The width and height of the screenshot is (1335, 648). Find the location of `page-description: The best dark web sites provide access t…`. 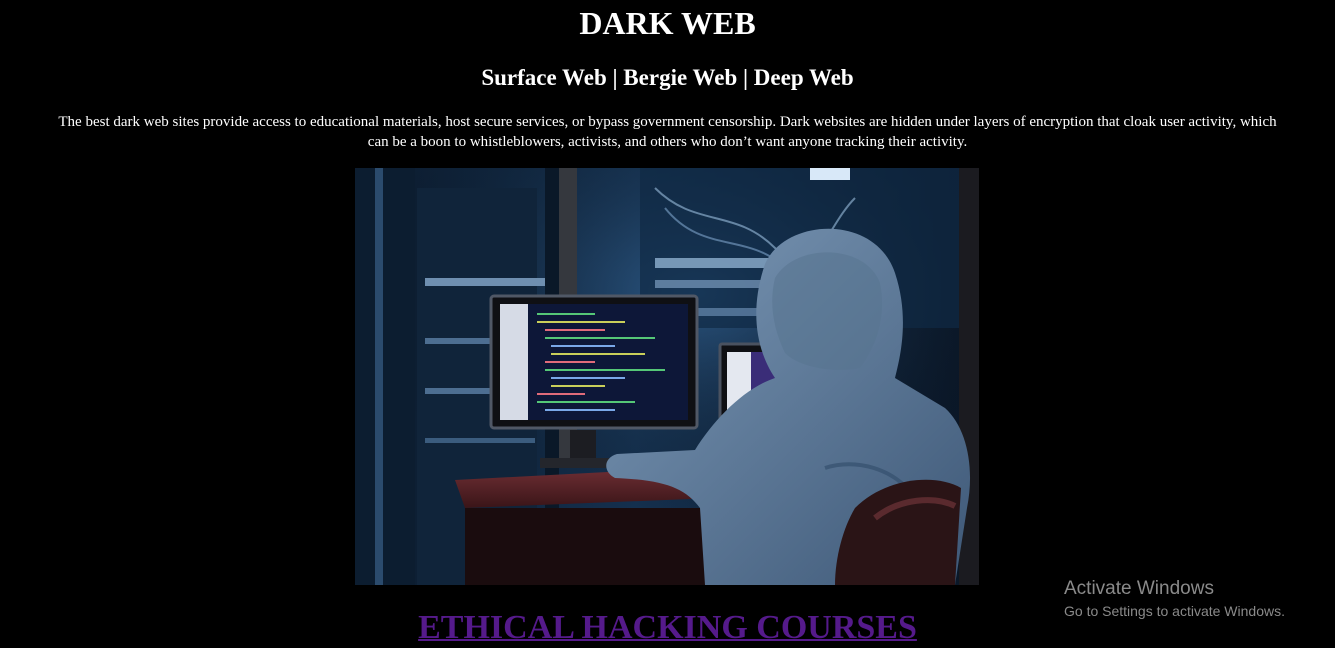

page-description: The best dark web sites provide access t… is located at coordinates (667, 132).